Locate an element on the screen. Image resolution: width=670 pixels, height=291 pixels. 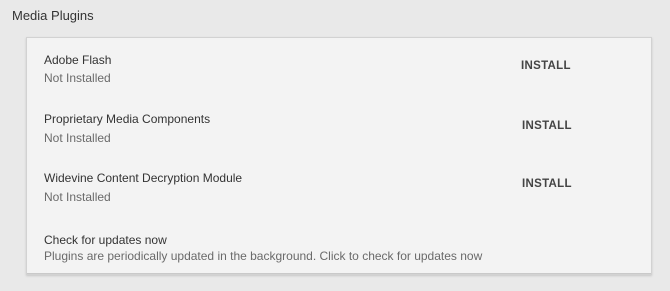
plugin-name: Proprietary Media Components is located at coordinates (127, 119).